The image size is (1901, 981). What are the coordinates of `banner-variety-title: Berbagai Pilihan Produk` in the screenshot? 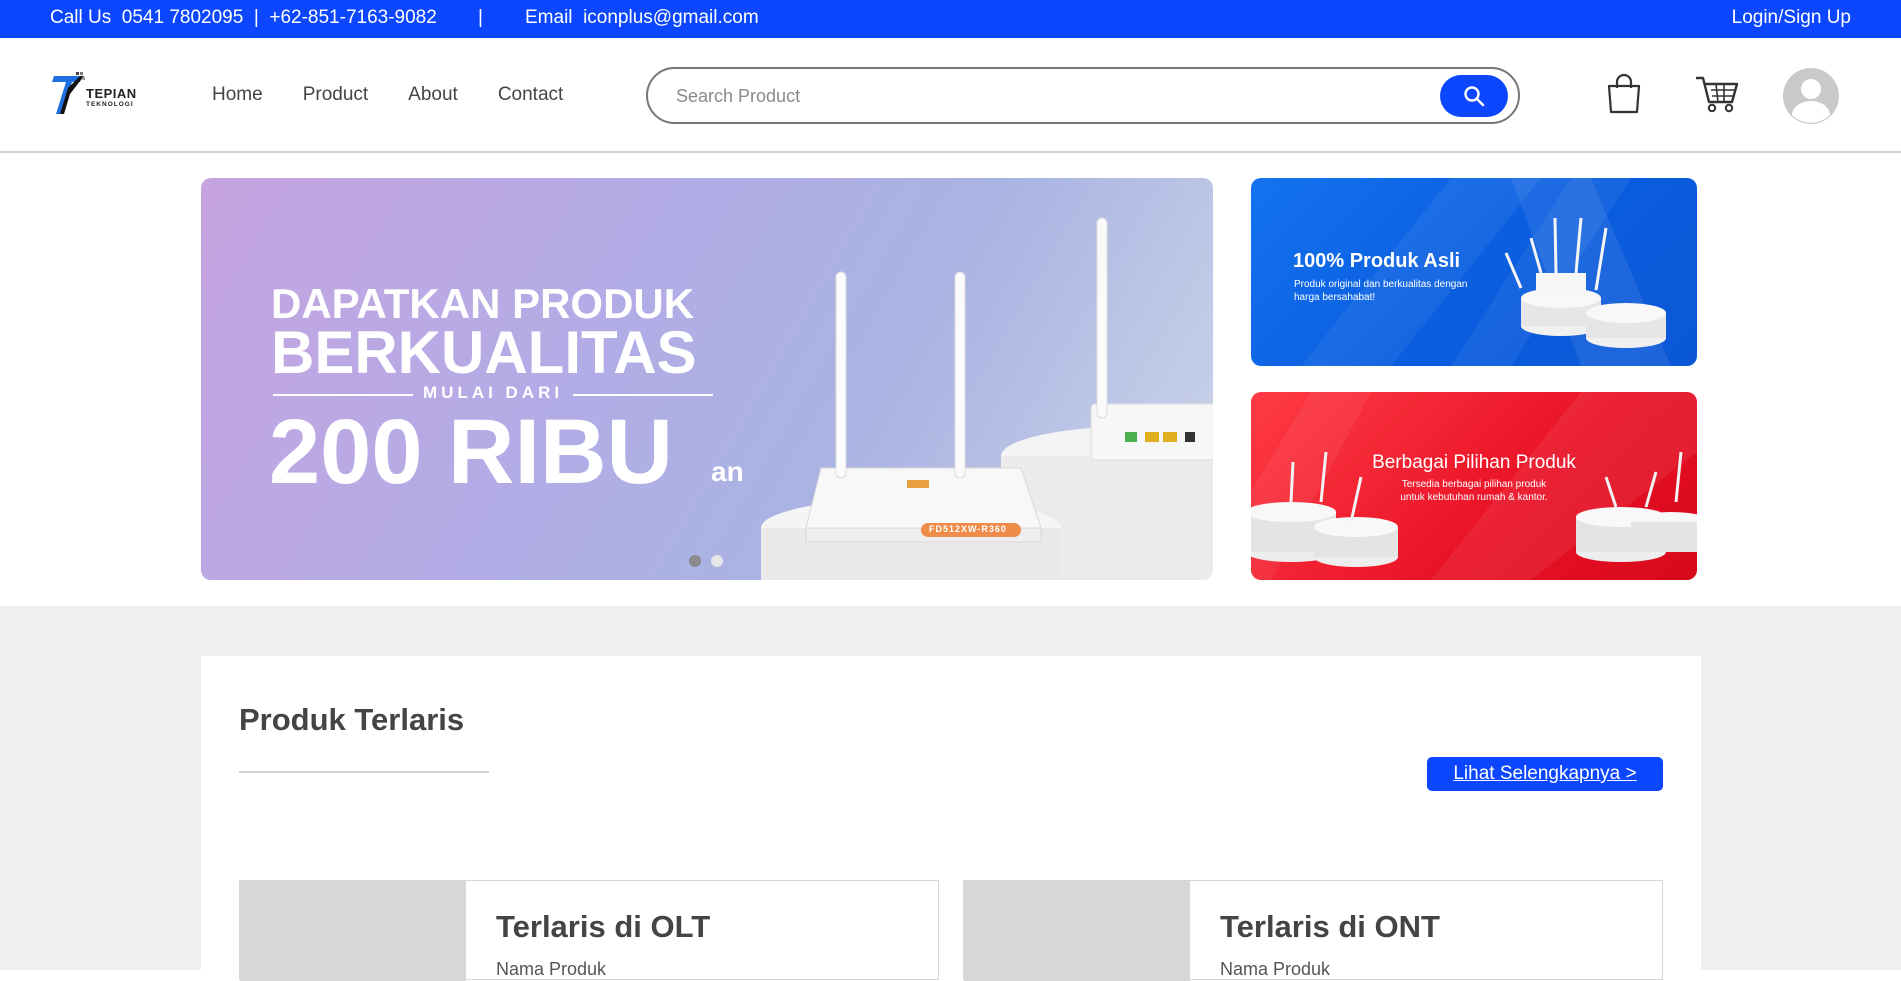 It's located at (1474, 462).